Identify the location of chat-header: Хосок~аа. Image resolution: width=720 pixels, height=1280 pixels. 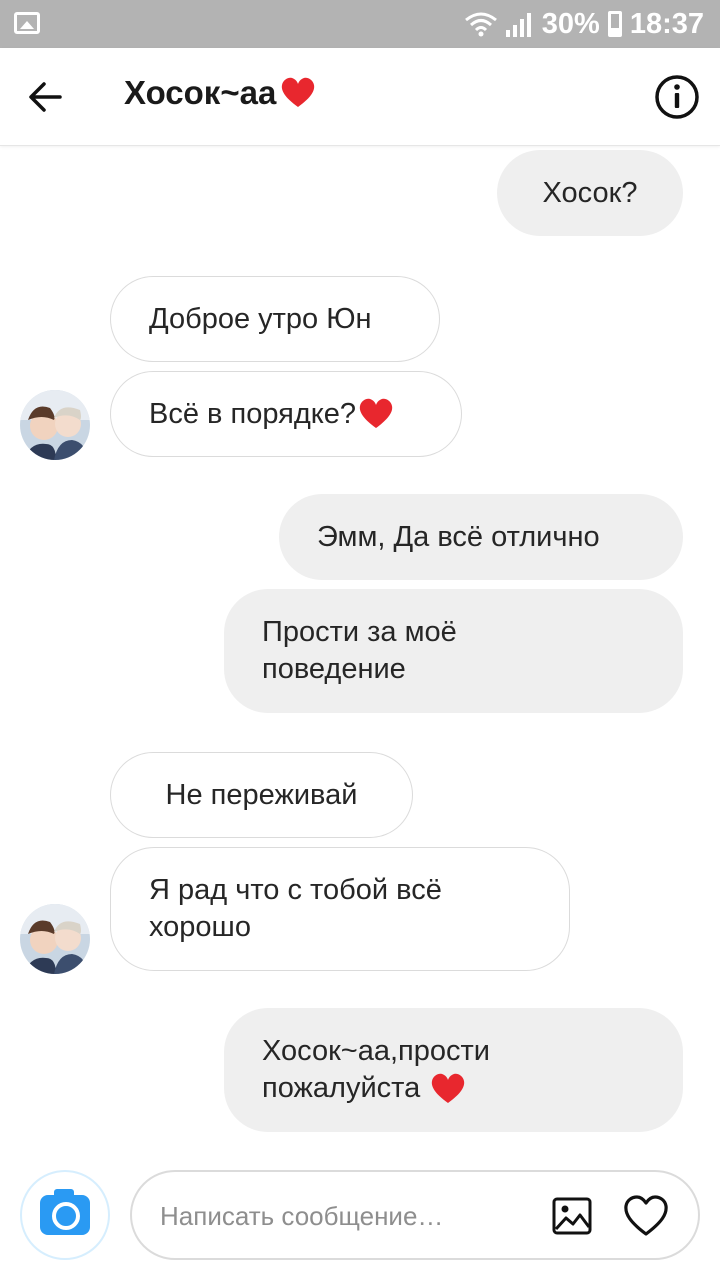
(360, 97).